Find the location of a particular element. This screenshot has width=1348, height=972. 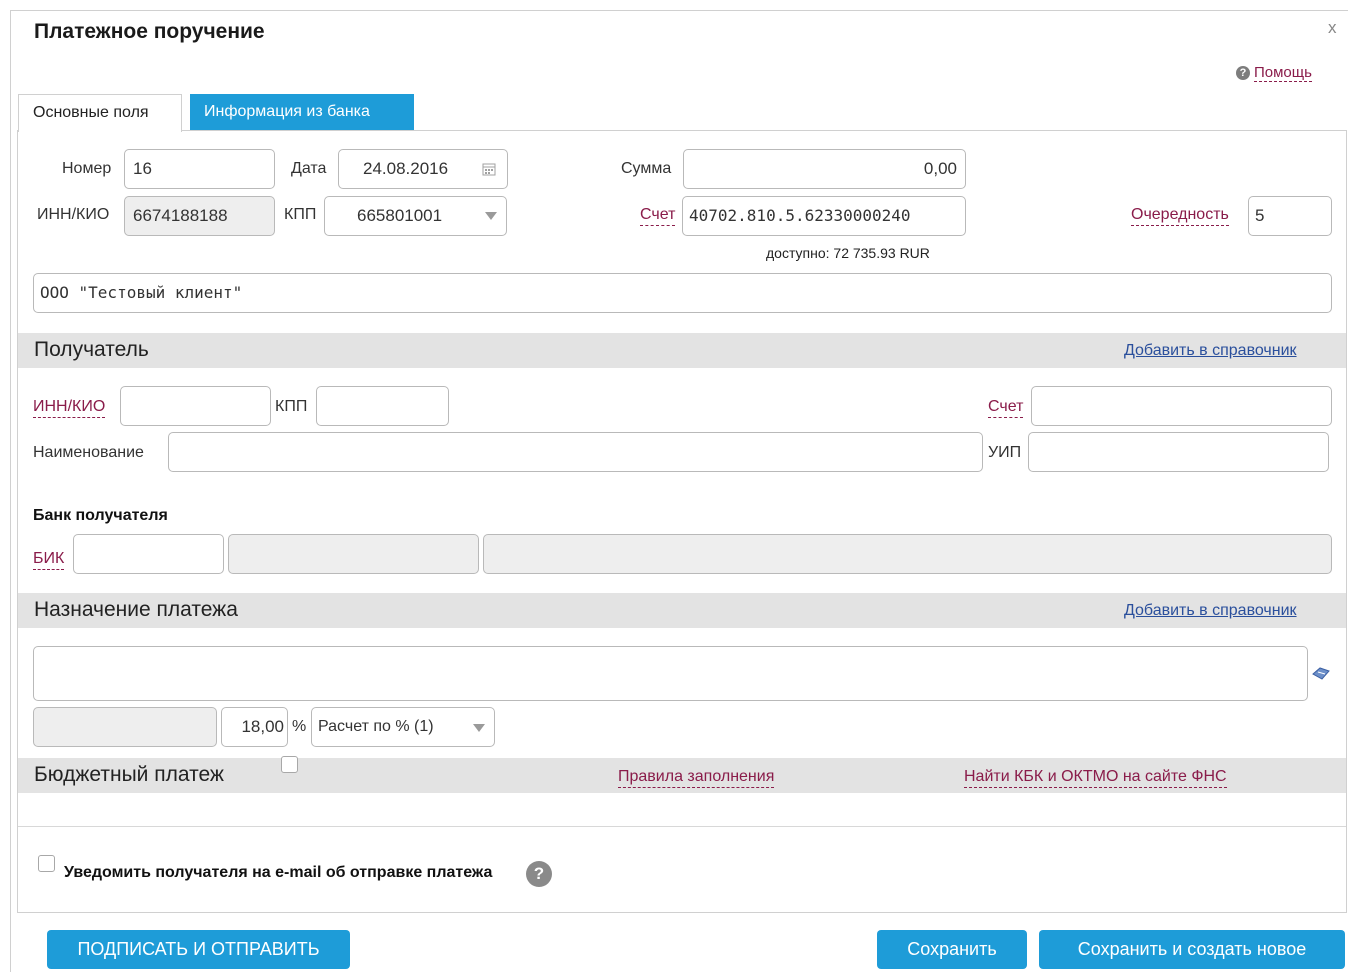

find-kbk-link: Найти КБК и ОКТМО на сайте ФНС is located at coordinates (1095, 777).